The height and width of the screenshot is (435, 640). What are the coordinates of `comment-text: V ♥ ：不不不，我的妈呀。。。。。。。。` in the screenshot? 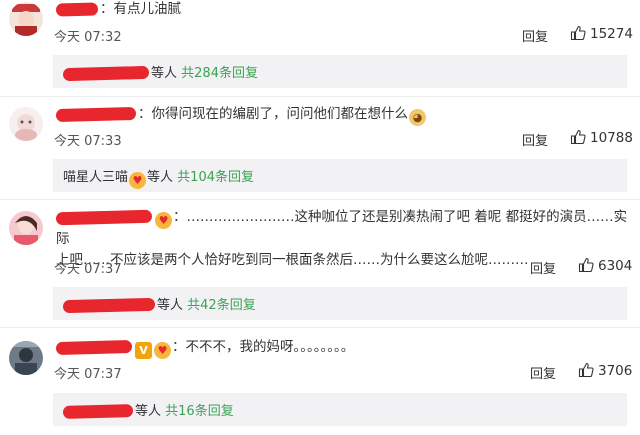 It's located at (341, 348).